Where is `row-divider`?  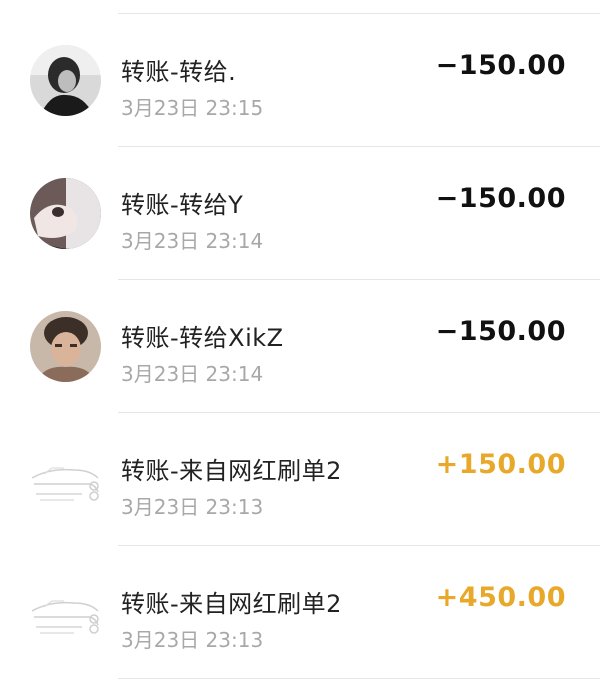 row-divider is located at coordinates (359, 678).